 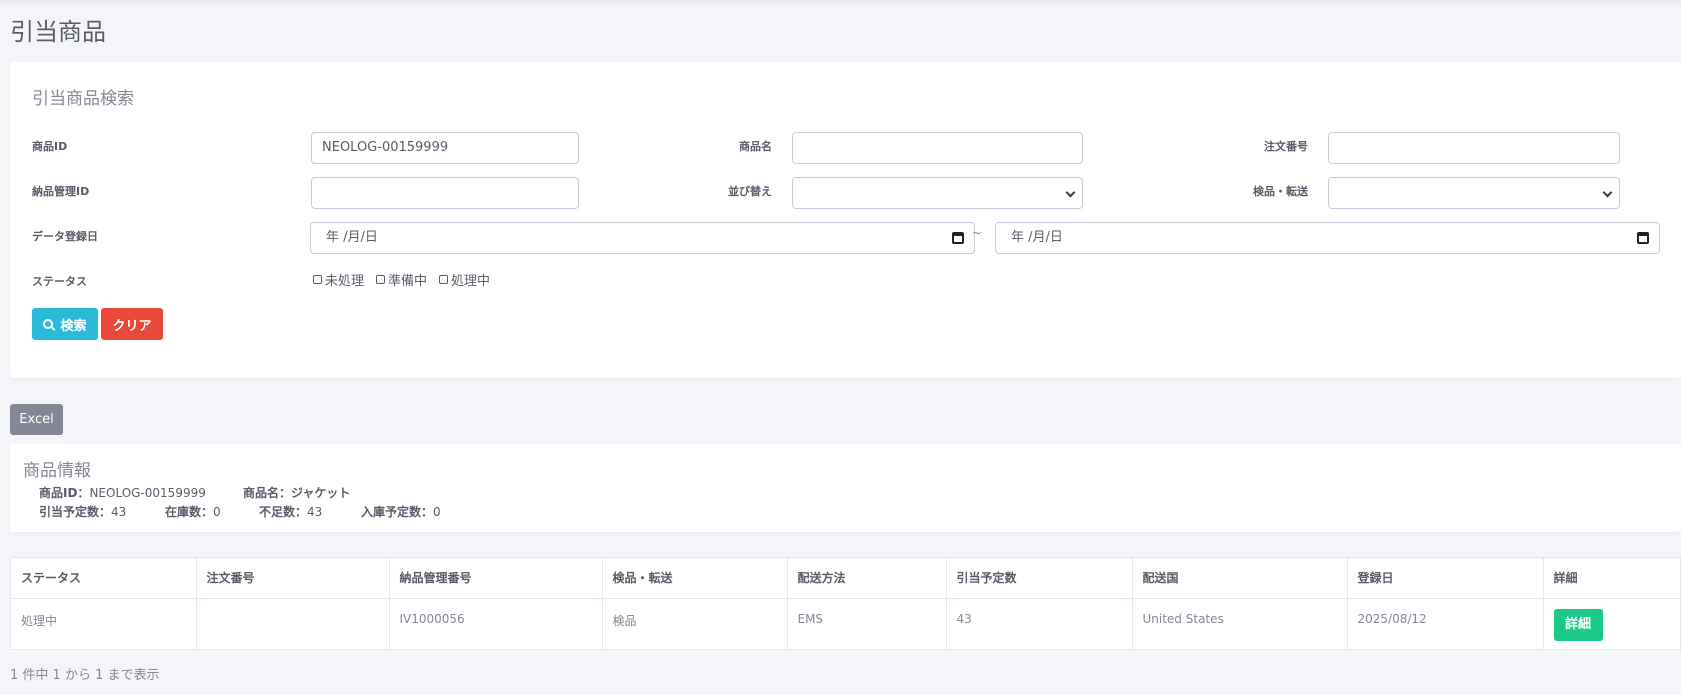 I want to click on cell-country: United States, so click(x=1240, y=624).